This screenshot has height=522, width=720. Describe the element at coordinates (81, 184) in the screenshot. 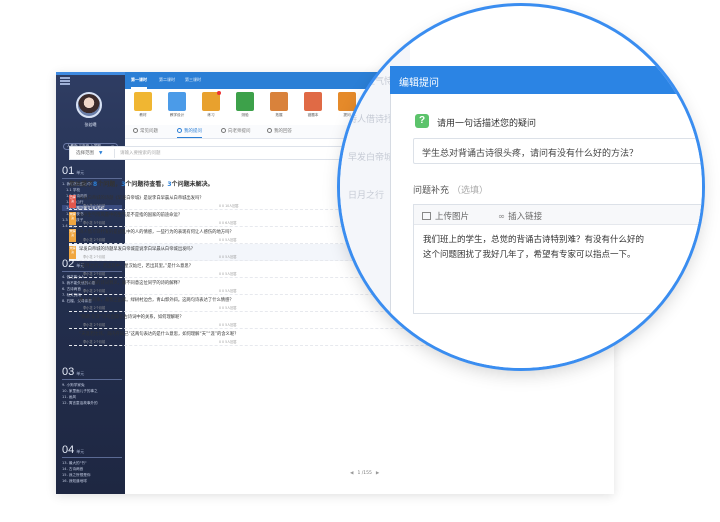

I see `summary-text: 您共提了` at that location.